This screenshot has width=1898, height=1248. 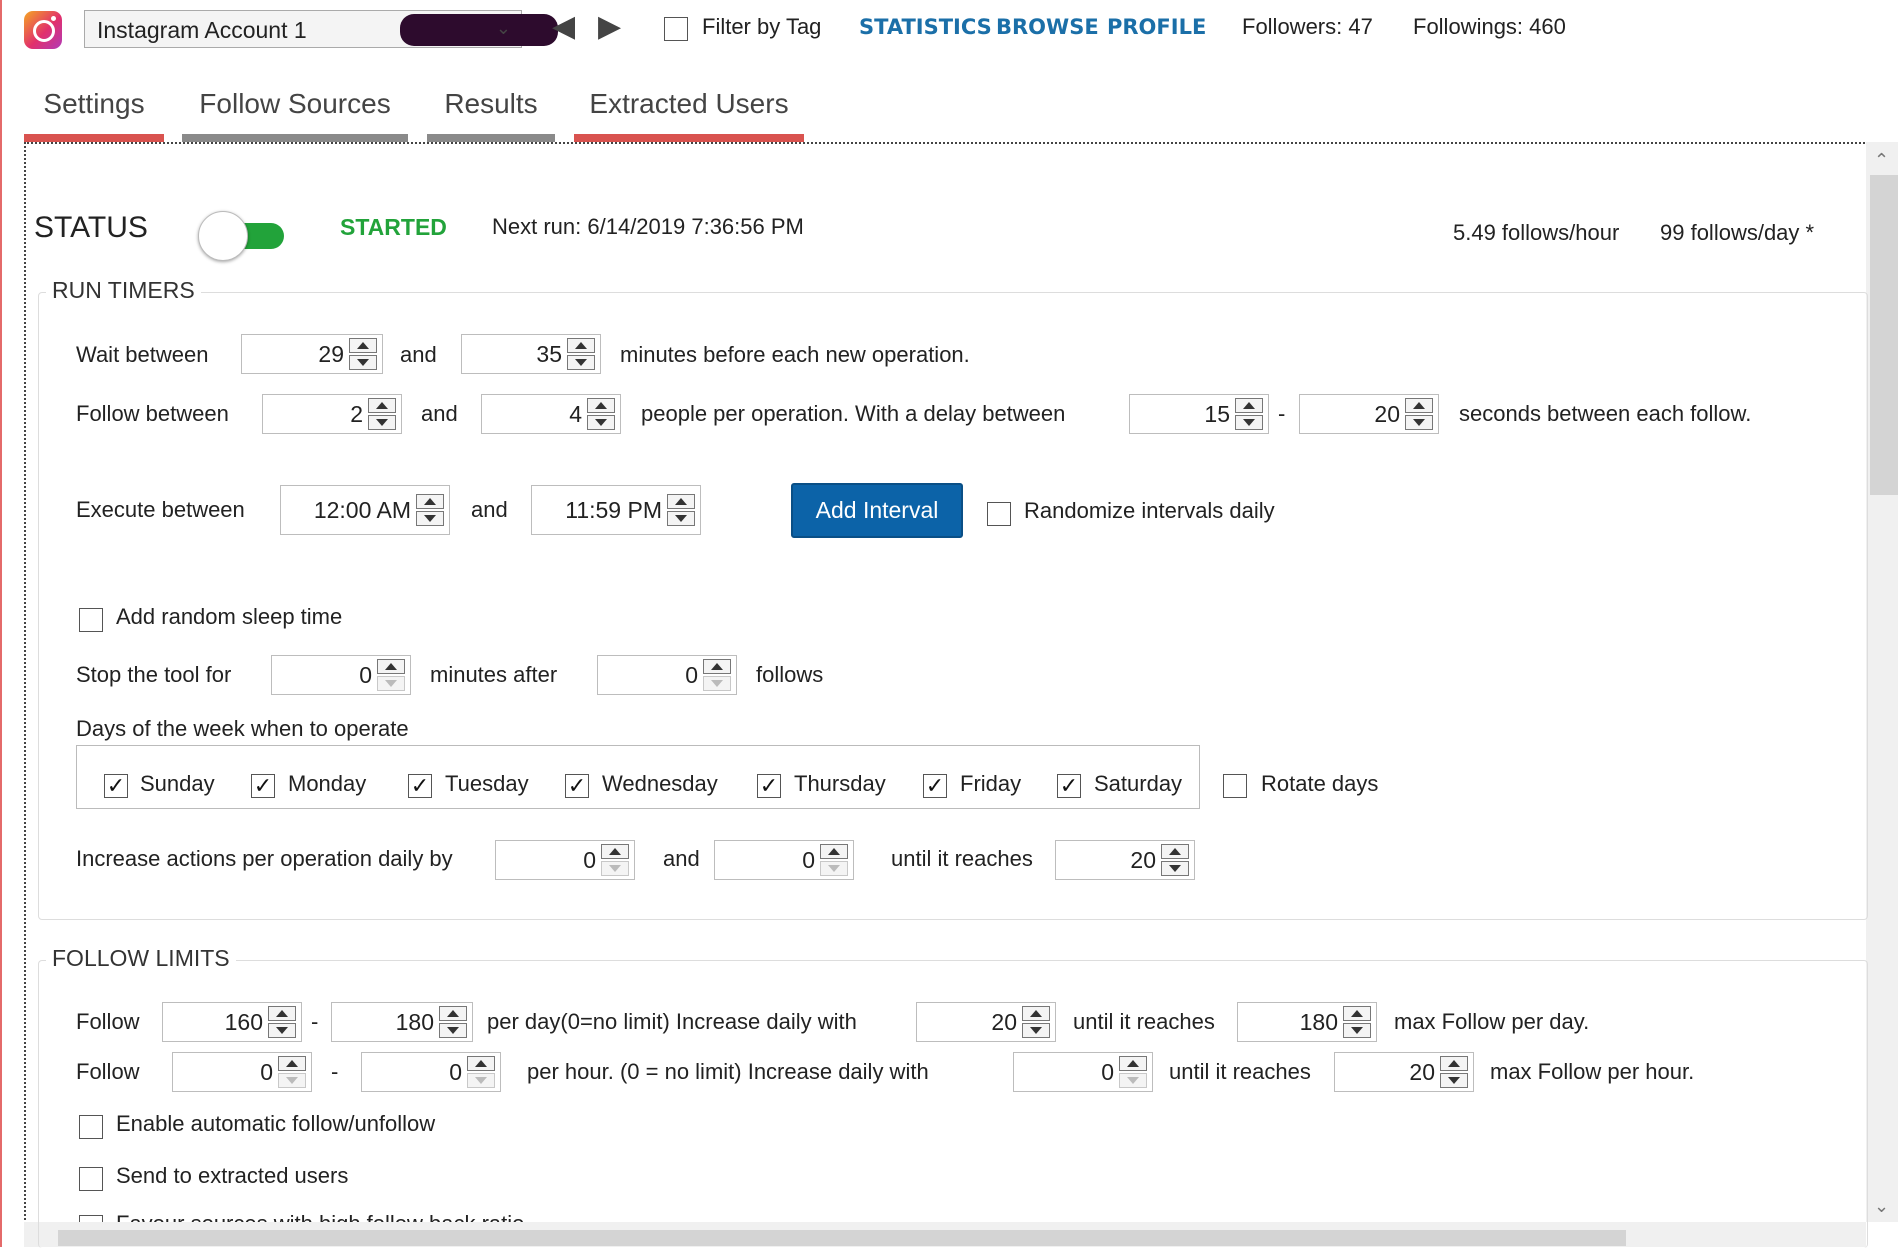 I want to click on follow-hour-min-spinner: 0, so click(x=242, y=1072).